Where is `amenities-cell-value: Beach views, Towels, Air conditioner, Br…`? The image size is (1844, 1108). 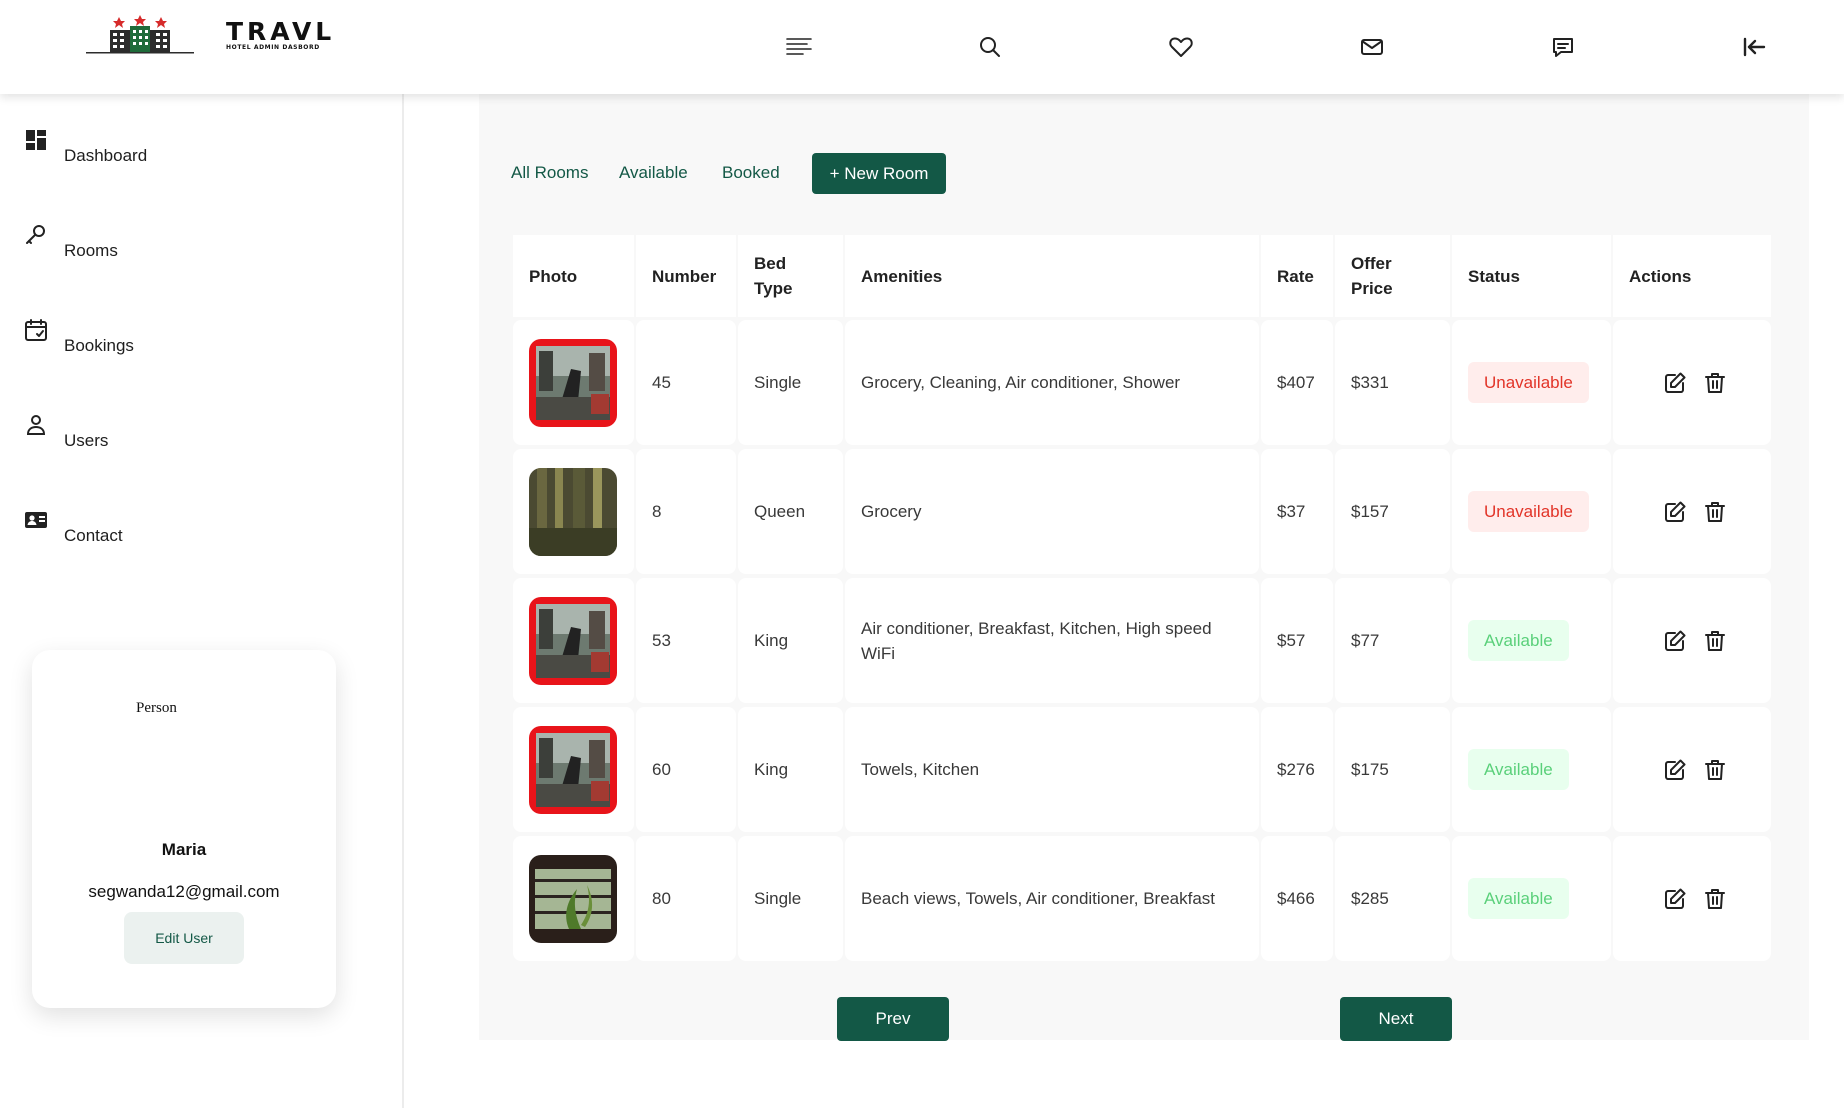
amenities-cell-value: Beach views, Towels, Air conditioner, Br… is located at coordinates (1038, 898).